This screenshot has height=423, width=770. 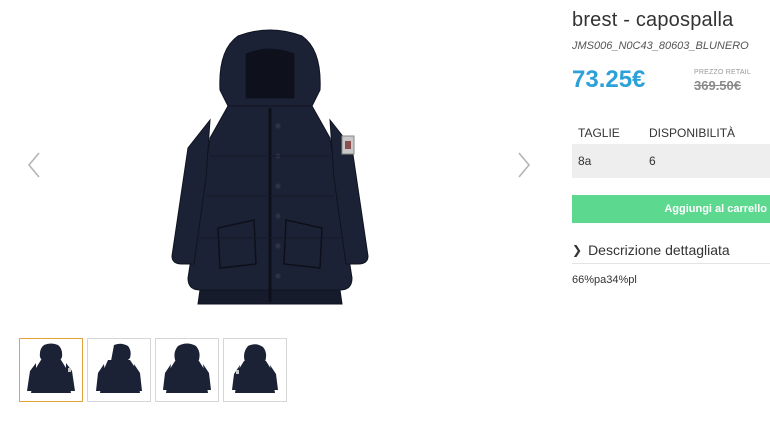 I want to click on product-price: 73.25€, so click(x=609, y=79).